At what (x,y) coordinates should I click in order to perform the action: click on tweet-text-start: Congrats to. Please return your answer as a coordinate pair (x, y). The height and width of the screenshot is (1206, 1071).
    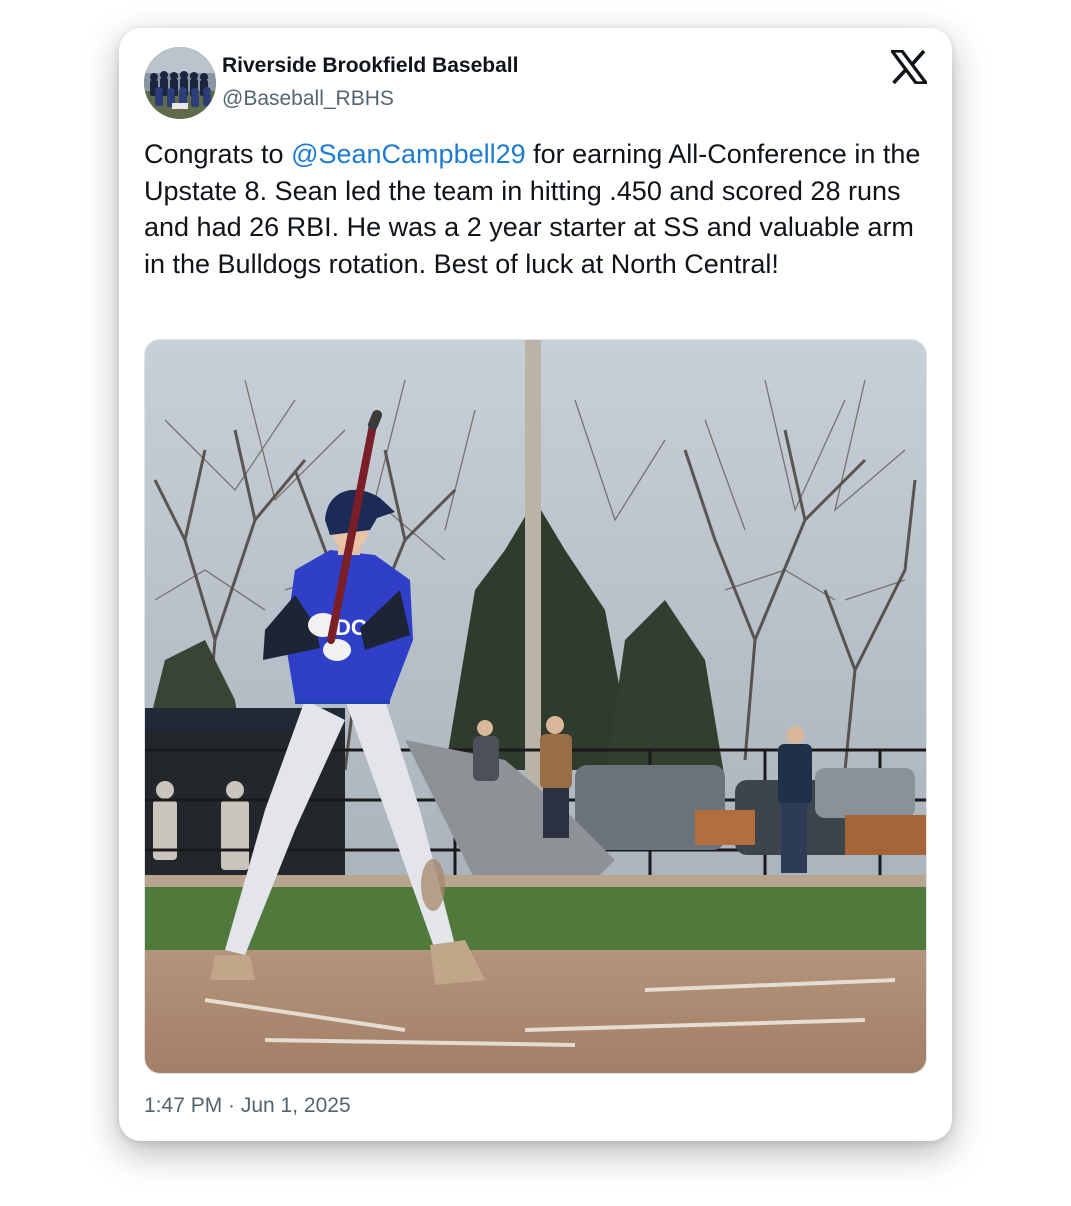
    Looking at the image, I should click on (218, 154).